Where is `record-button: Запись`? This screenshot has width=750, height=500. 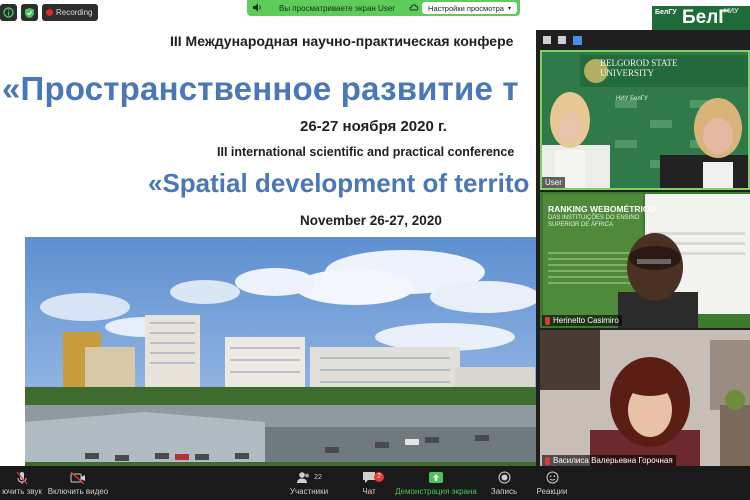
record-button: Запись is located at coordinates (504, 483).